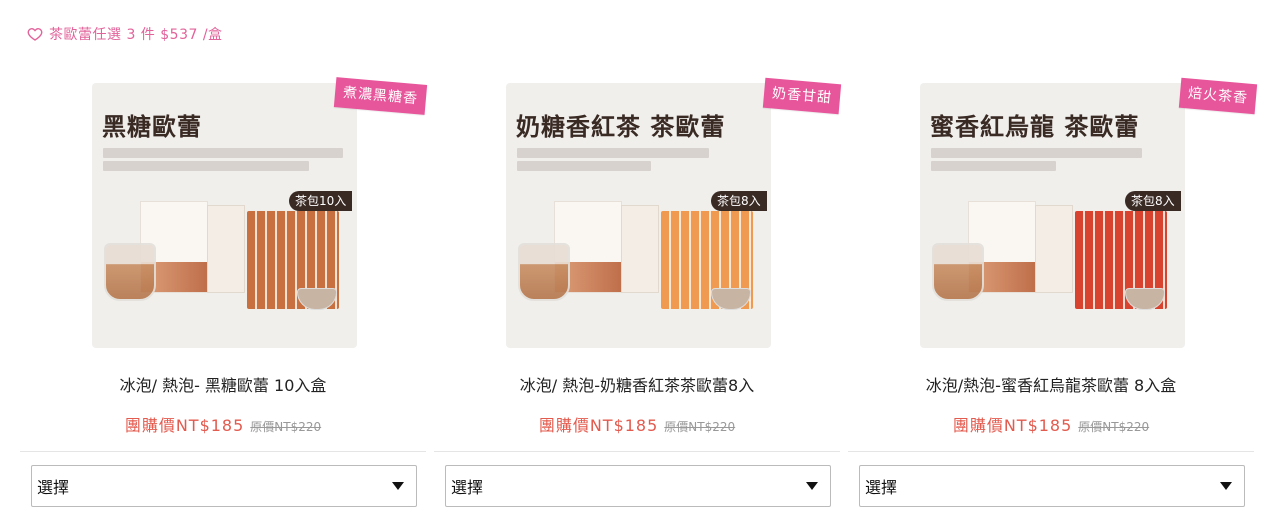 The width and height of the screenshot is (1274, 517). I want to click on product-image: 黑糖歐蕾 茶包10入, so click(224, 215).